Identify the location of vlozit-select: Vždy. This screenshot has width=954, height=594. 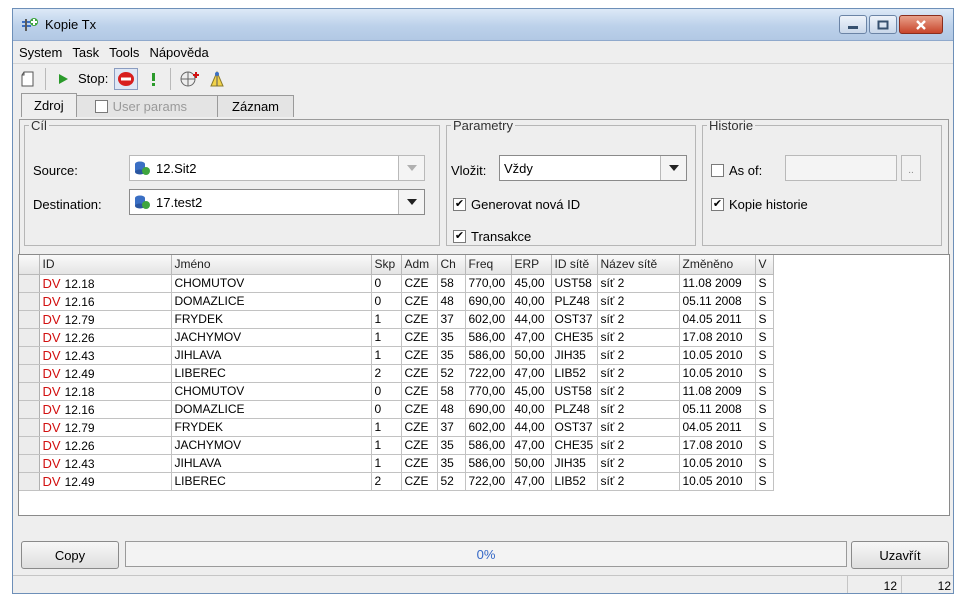
(593, 168).